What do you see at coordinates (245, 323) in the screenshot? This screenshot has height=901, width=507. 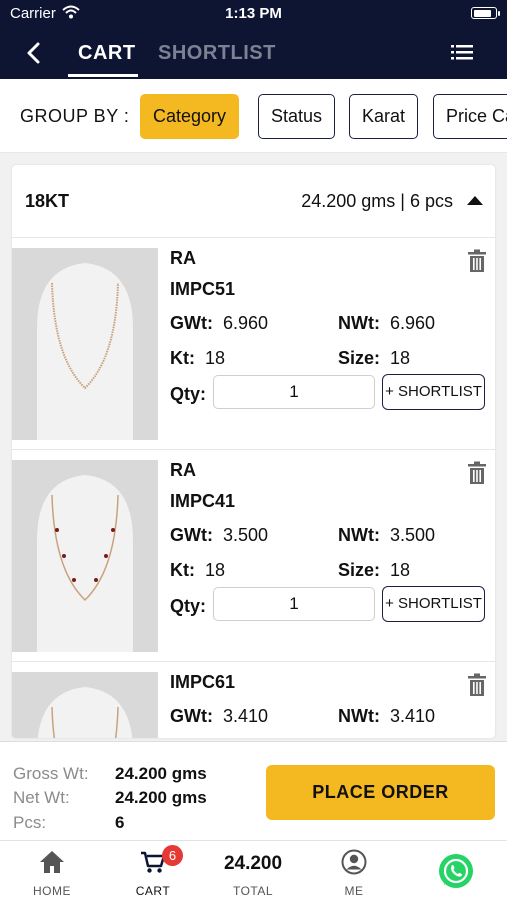 I see `gwt-value: 6.960` at bounding box center [245, 323].